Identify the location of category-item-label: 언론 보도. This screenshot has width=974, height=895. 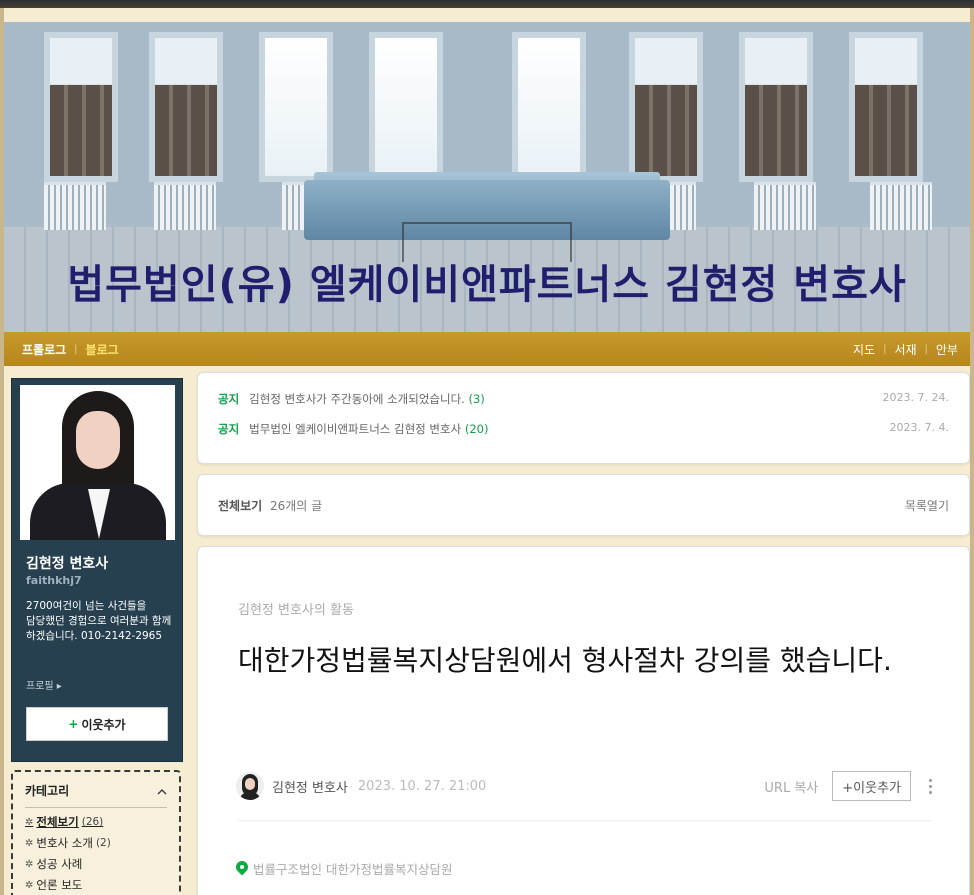
(59, 885).